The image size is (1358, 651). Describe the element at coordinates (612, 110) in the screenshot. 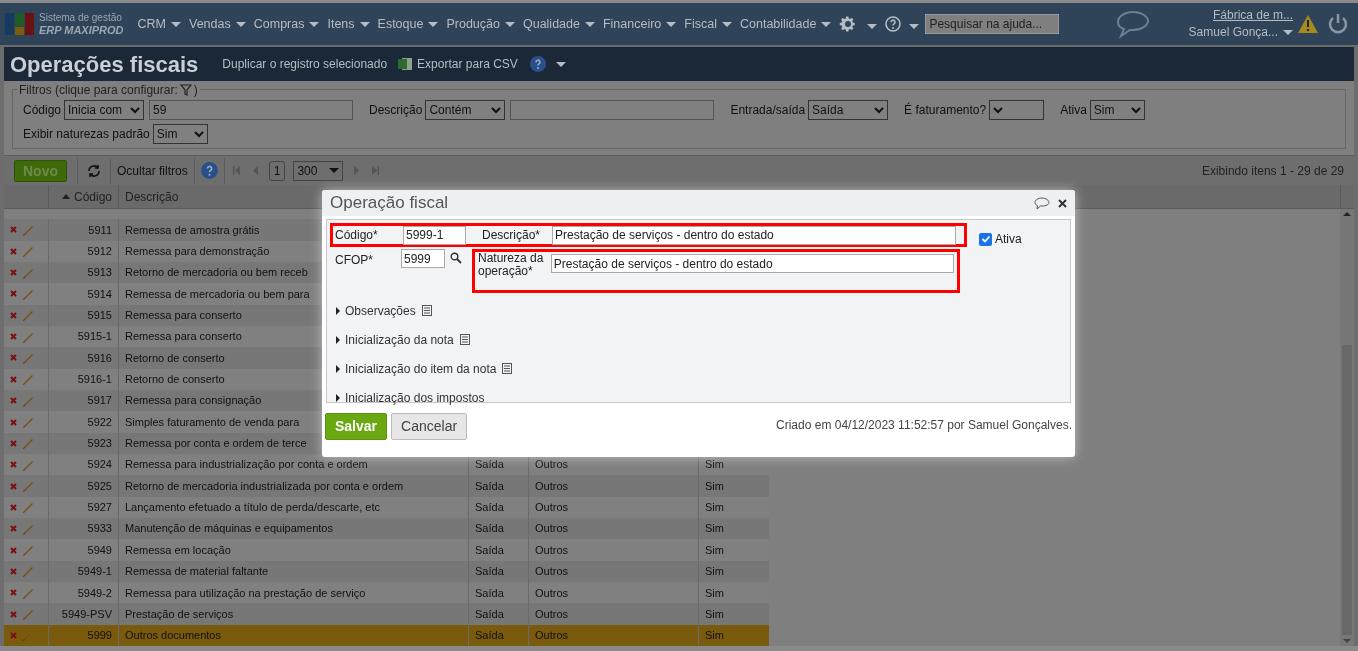

I see `filter-input` at that location.